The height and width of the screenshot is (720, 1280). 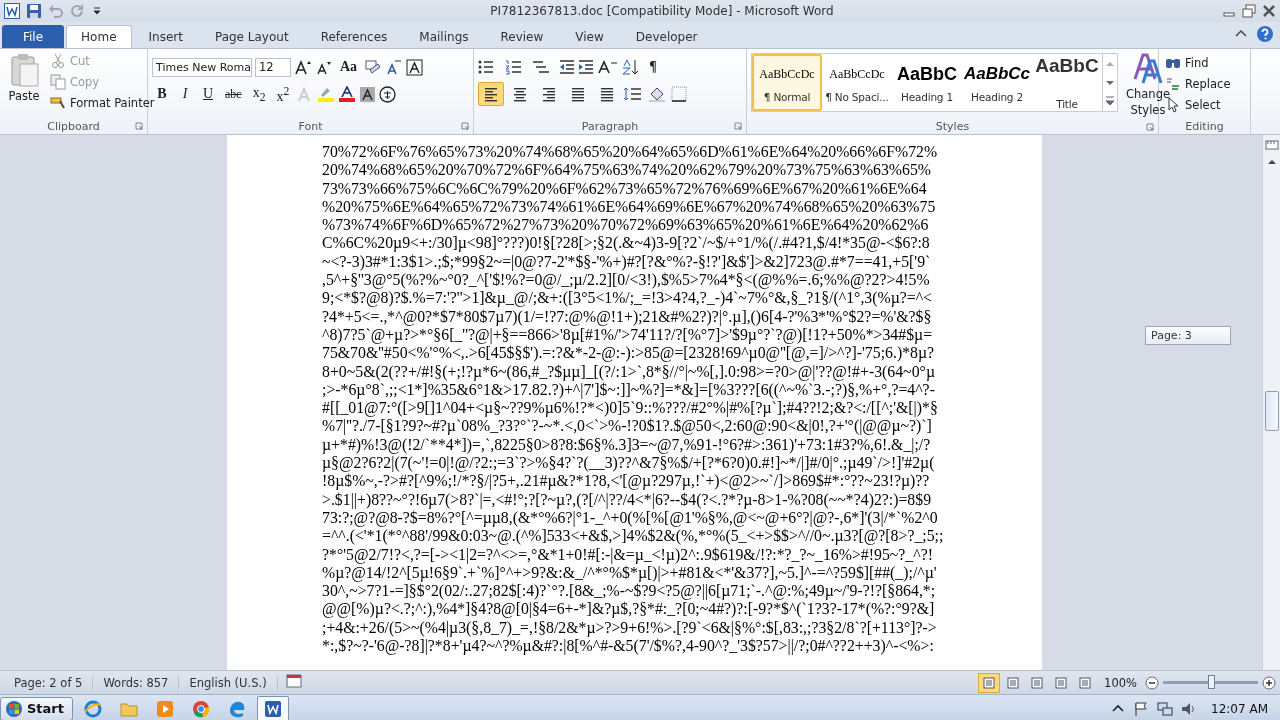 I want to click on document-text-line: ?*°'5@2/7!?<,?=[-><1|2=?^<>=,°&*1+0!#[:-|&=µ_<!µ)2^:.9$619&/!?:*?_?~_16%>#!95~?_^?!, so click(x=627, y=554).